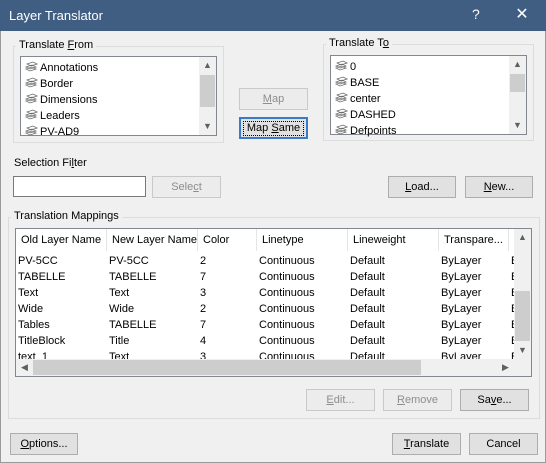 Image resolution: width=546 pixels, height=463 pixels. Describe the element at coordinates (28, 293) in the screenshot. I see `cell-old-layer: Text` at that location.